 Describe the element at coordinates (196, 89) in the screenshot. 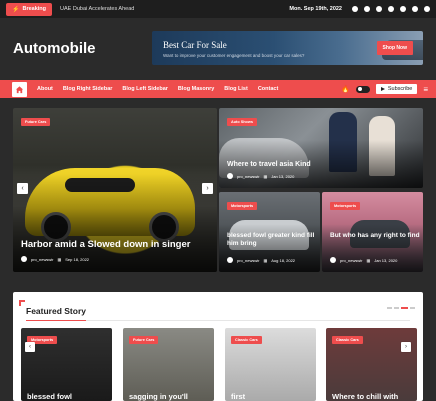

I see `nav-item-blog-masonry: Blog Masonry` at that location.